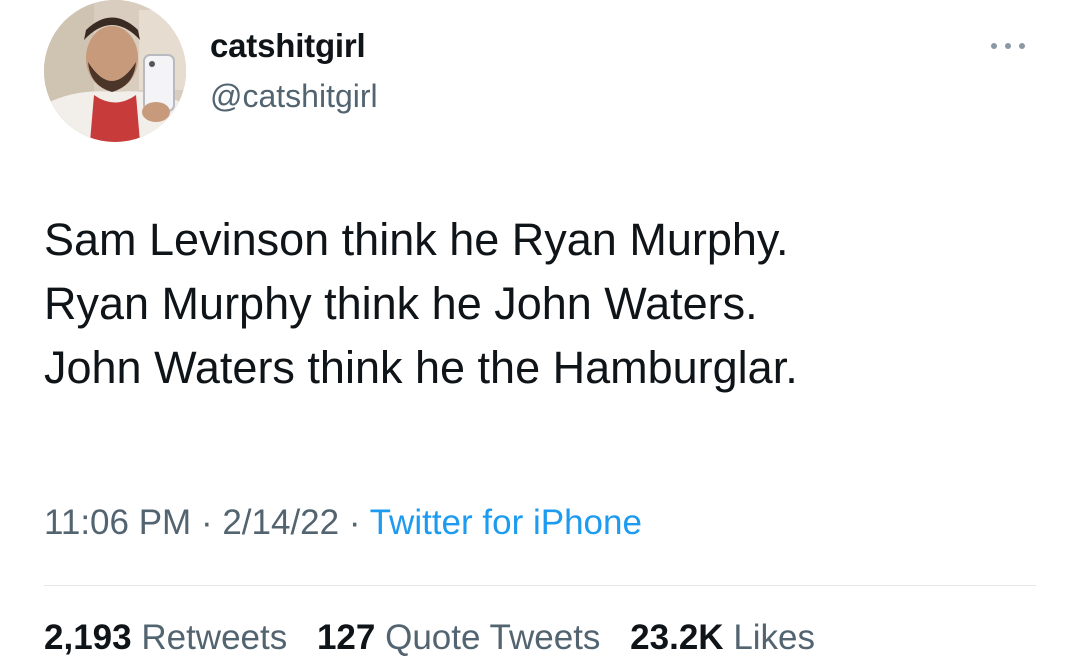 The width and height of the screenshot is (1080, 667). I want to click on retweets-stat: 2,193 Retweets, so click(165, 637).